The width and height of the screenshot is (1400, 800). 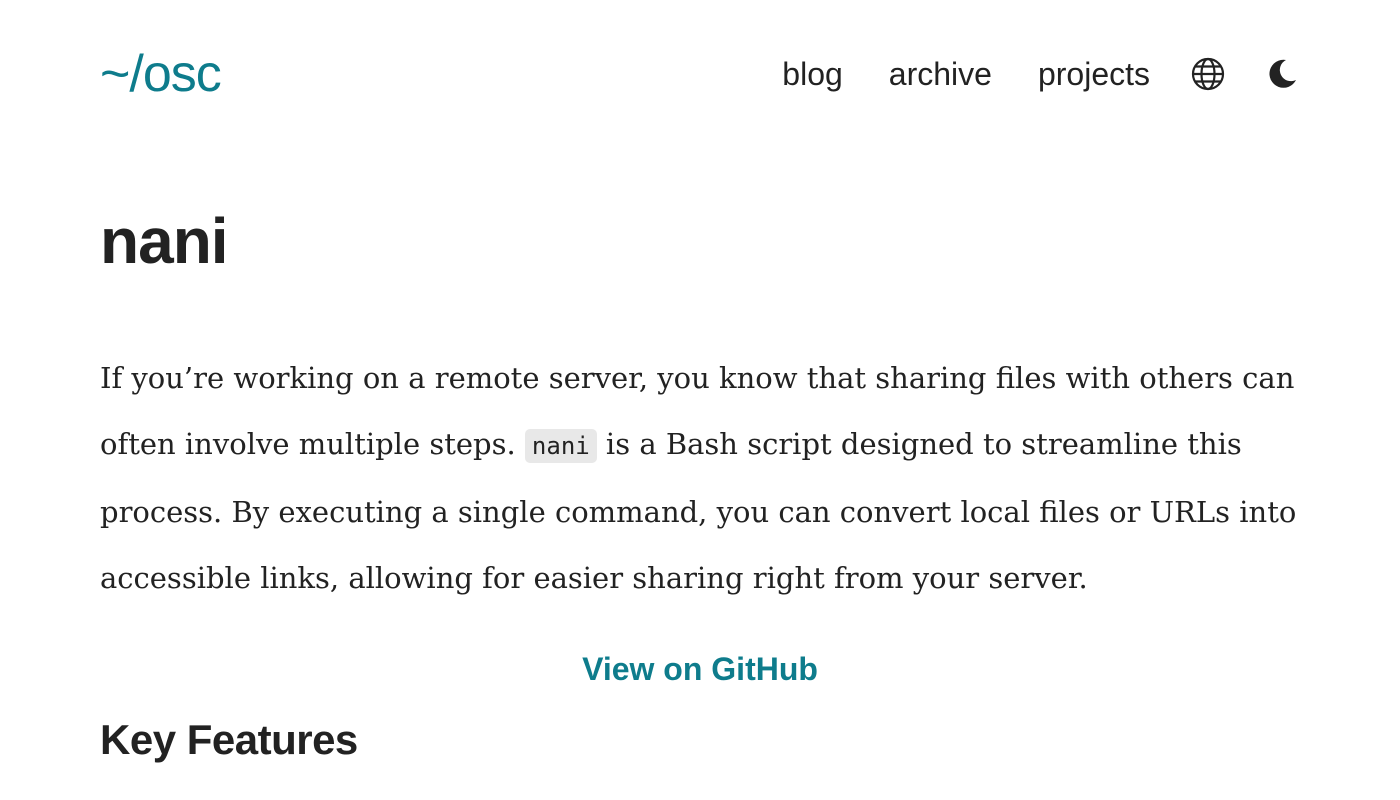 What do you see at coordinates (1282, 74) in the screenshot?
I see `moon-icon` at bounding box center [1282, 74].